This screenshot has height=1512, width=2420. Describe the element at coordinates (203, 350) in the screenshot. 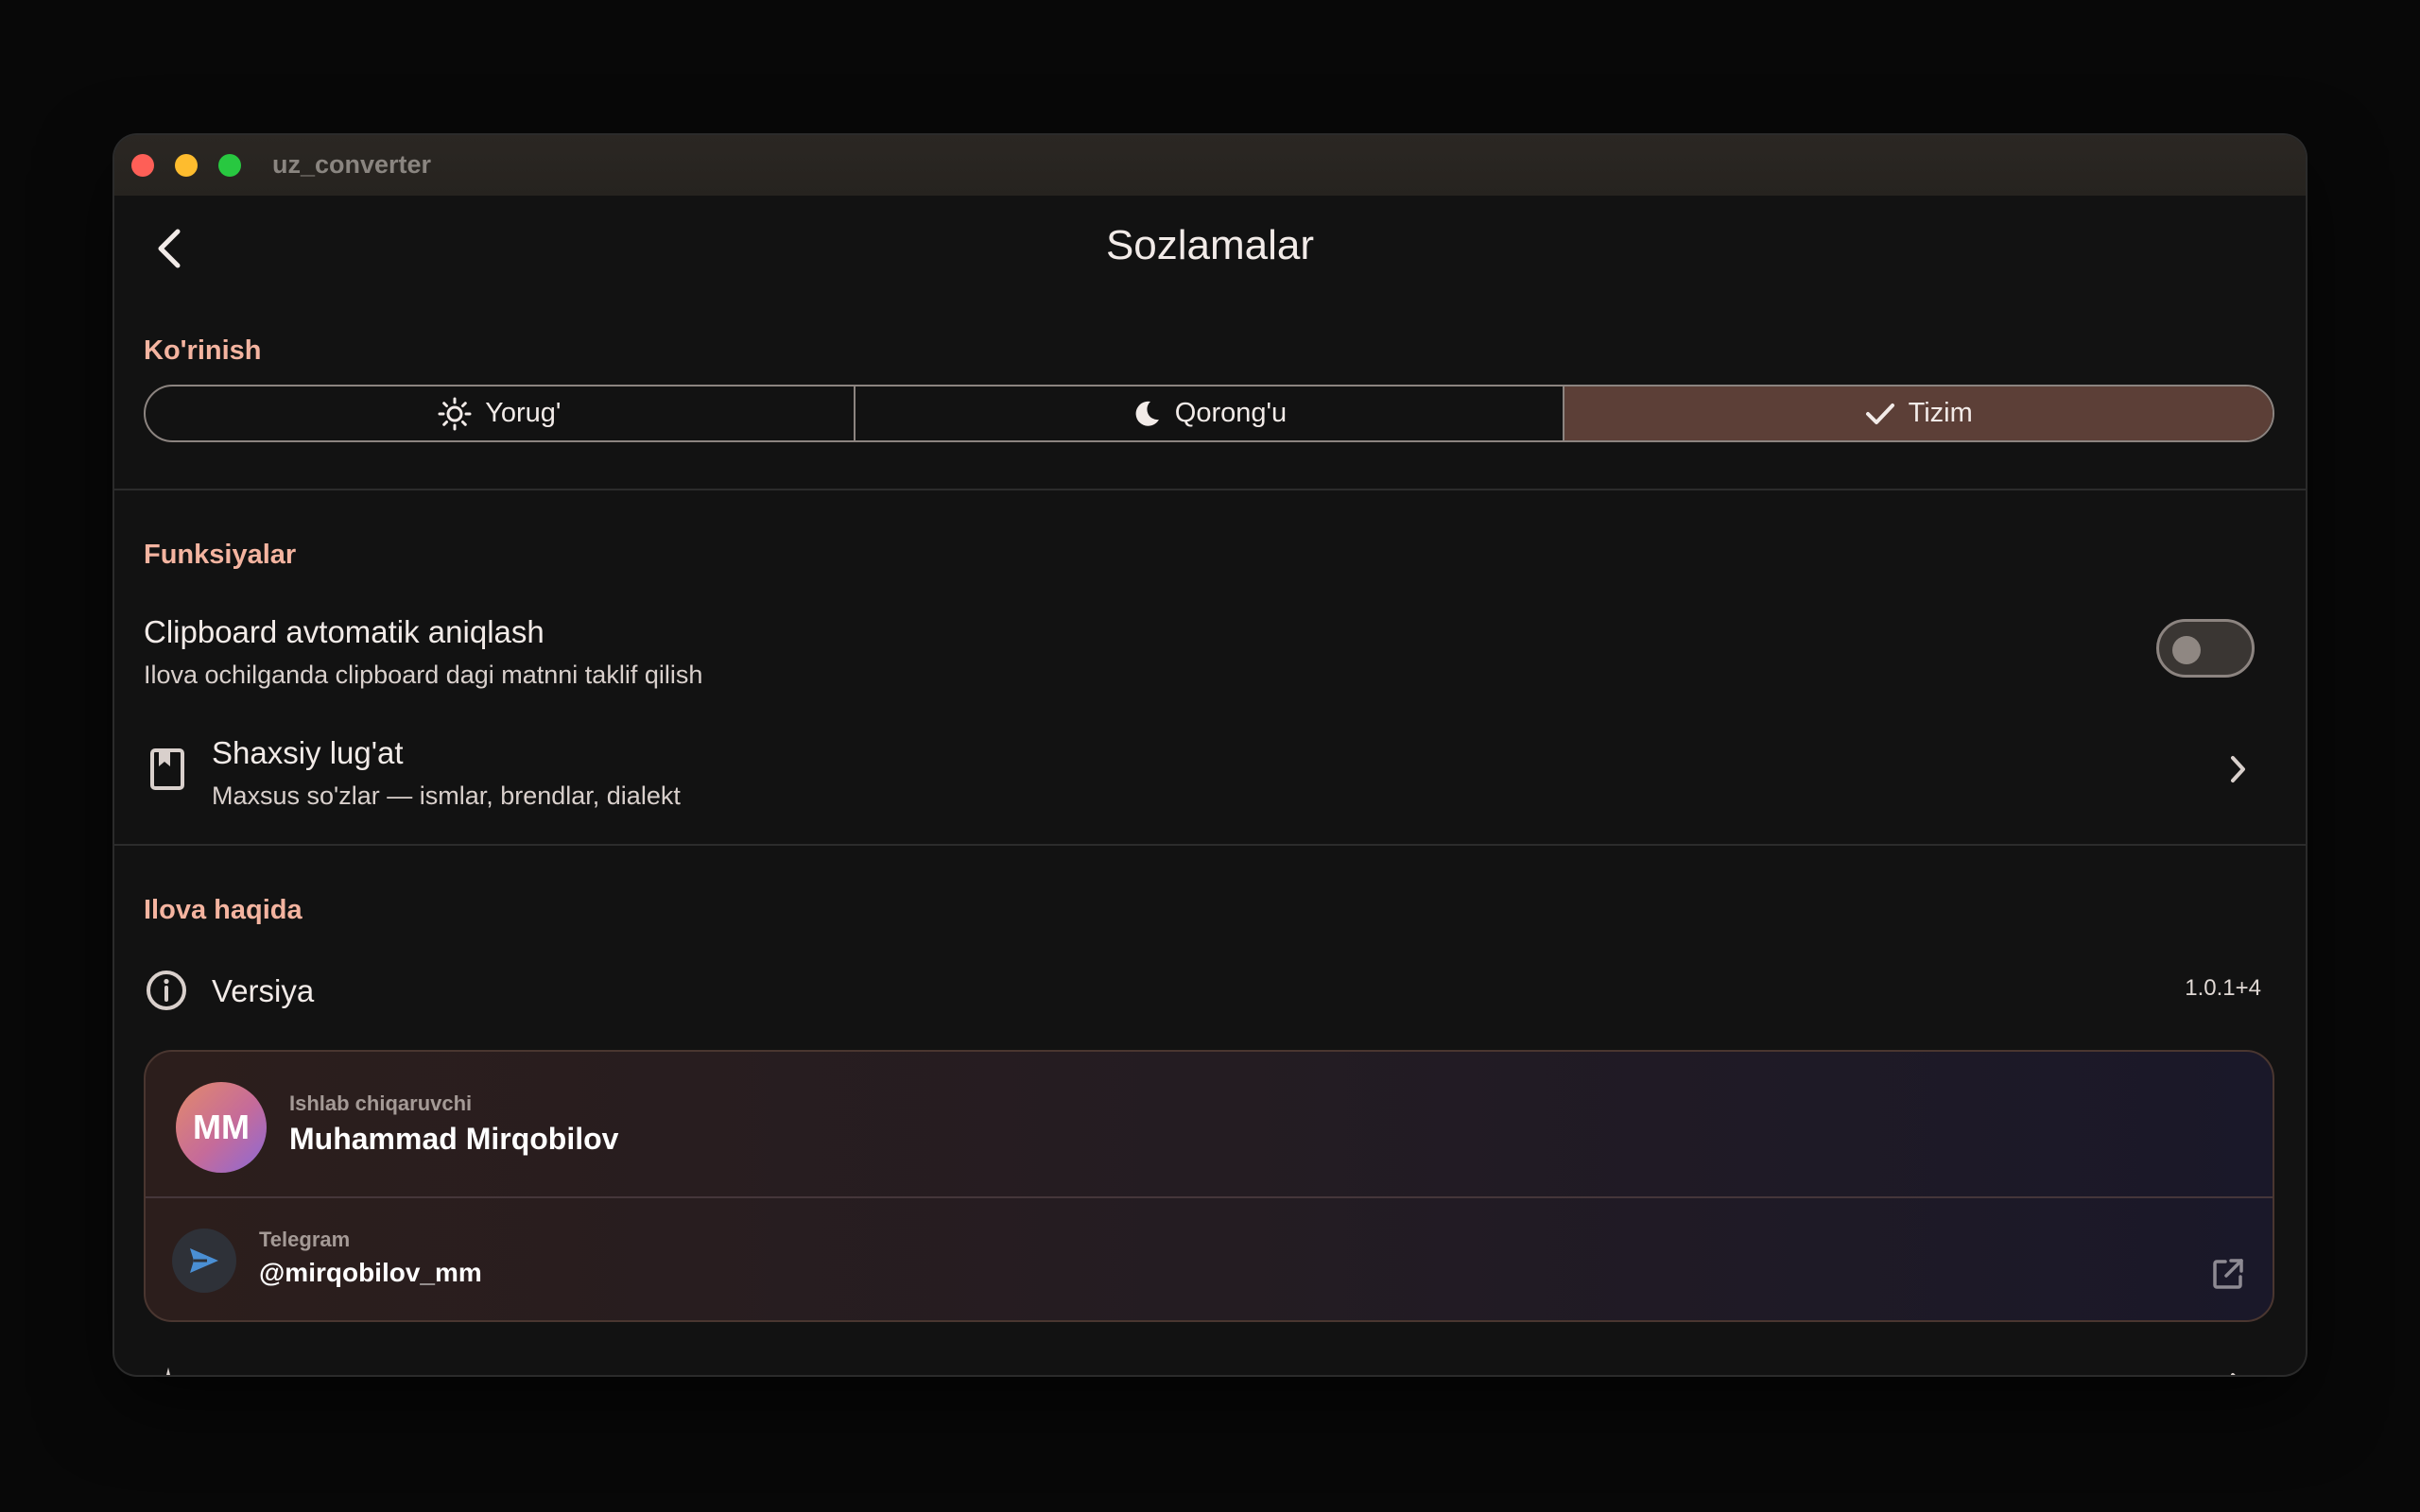

I see `section-label-appearance: Ko'rinish` at that location.